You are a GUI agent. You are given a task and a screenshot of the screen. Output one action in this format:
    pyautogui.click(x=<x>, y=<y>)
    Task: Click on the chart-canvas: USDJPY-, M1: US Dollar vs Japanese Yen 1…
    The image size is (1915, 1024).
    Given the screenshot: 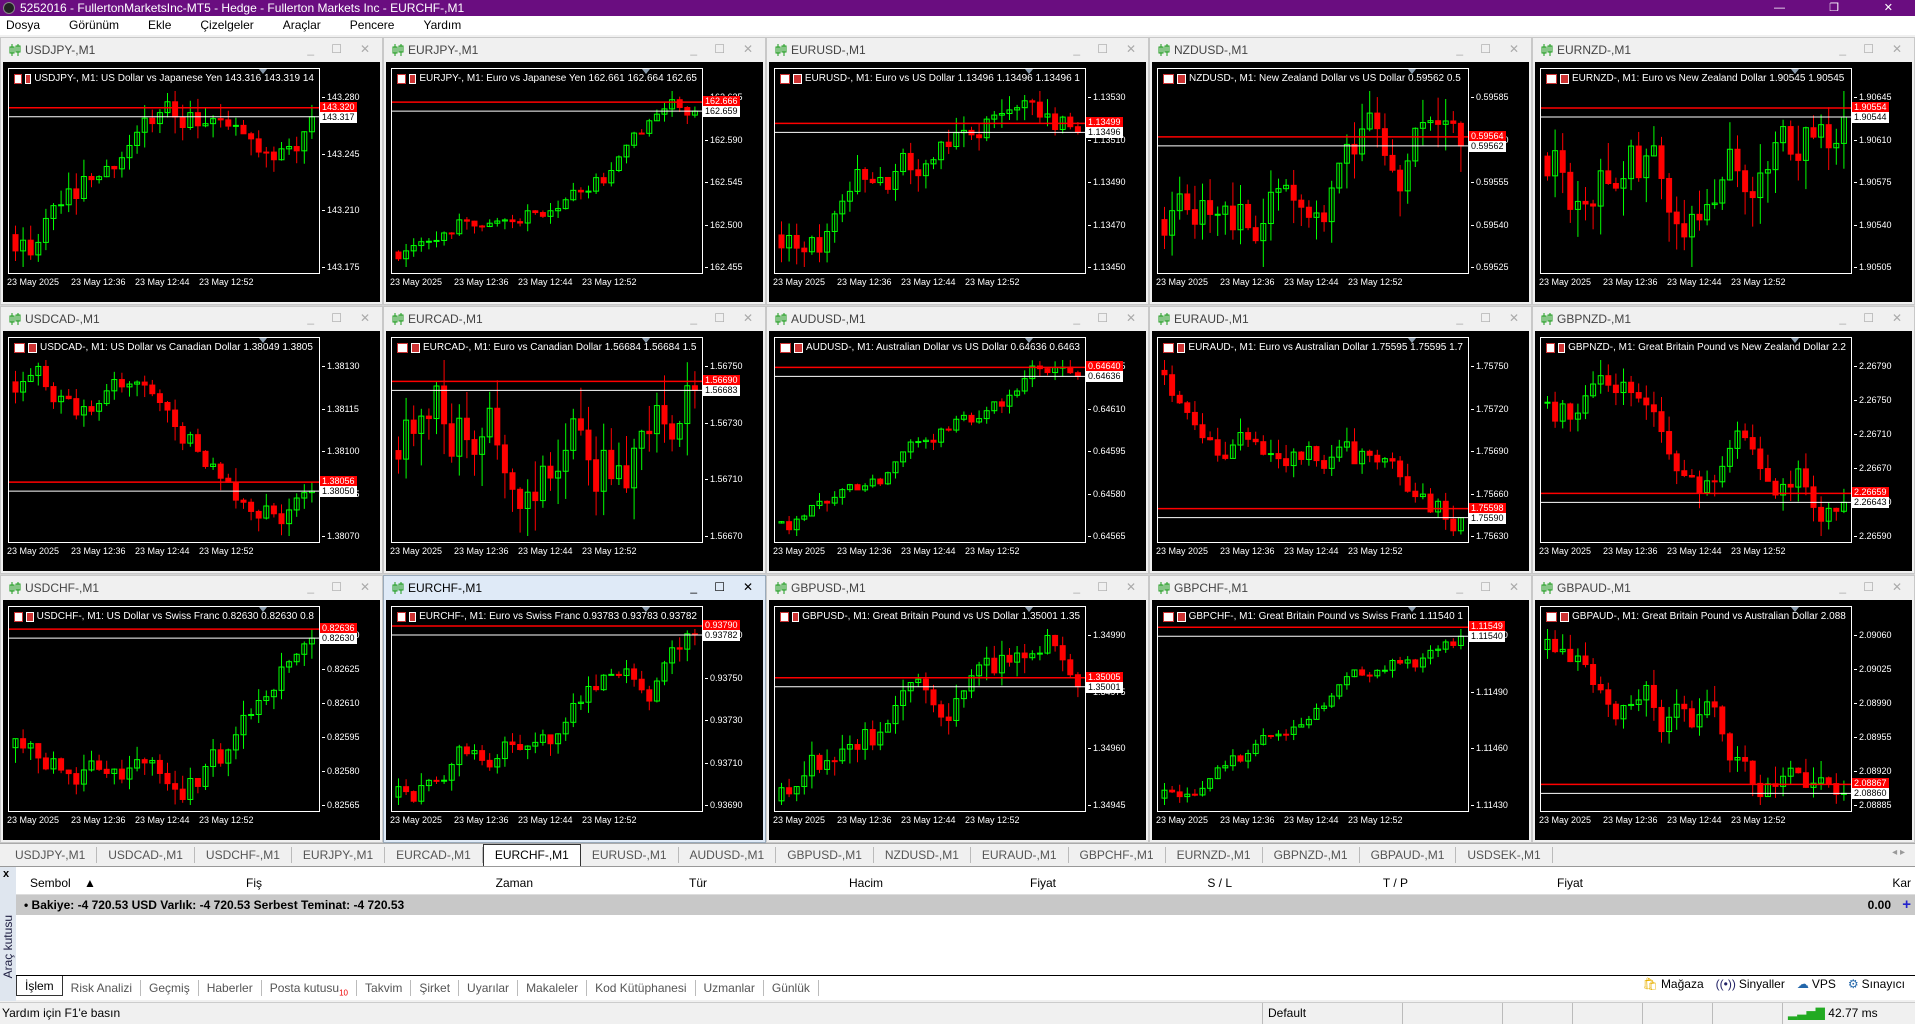 What is the action you would take?
    pyautogui.click(x=191, y=182)
    